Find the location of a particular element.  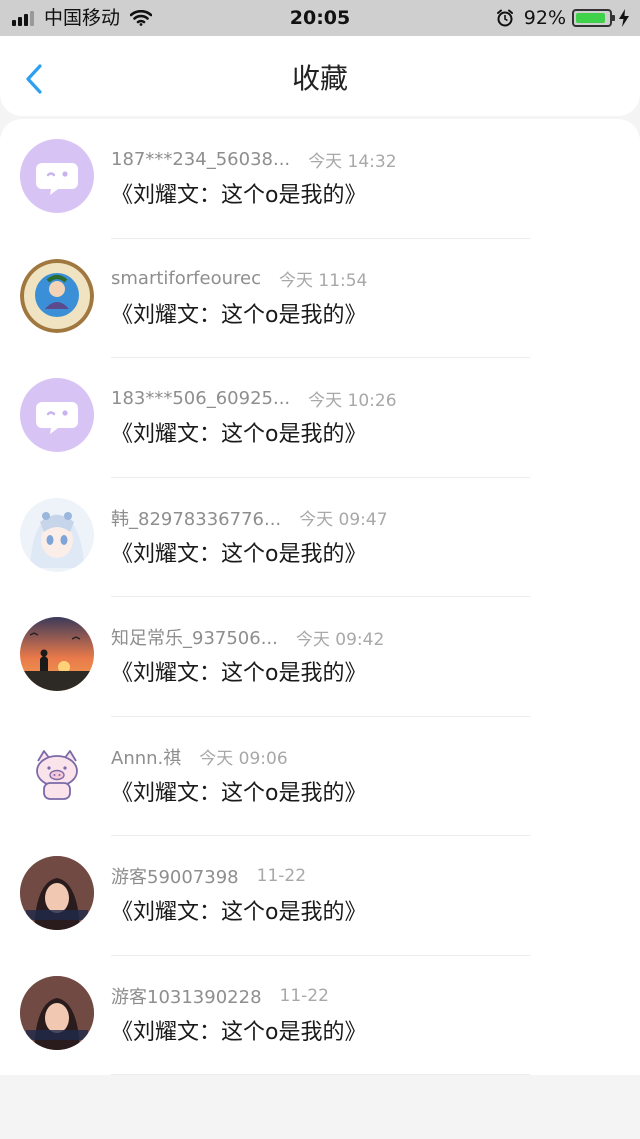

username: 游客1031390228 is located at coordinates (186, 996).